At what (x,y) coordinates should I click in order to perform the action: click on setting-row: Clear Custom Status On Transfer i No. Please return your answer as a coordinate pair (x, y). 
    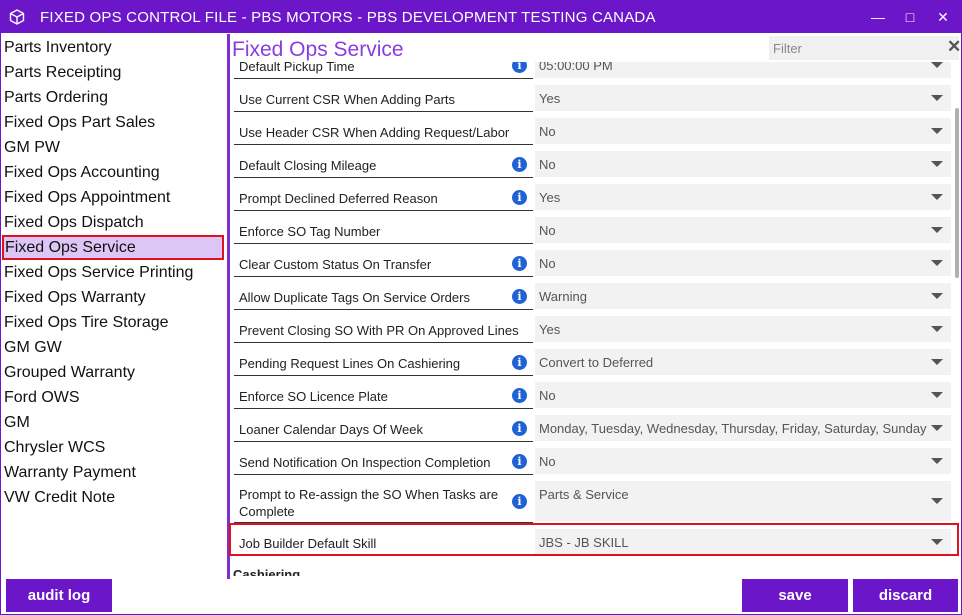
    Looking at the image, I should click on (591, 263).